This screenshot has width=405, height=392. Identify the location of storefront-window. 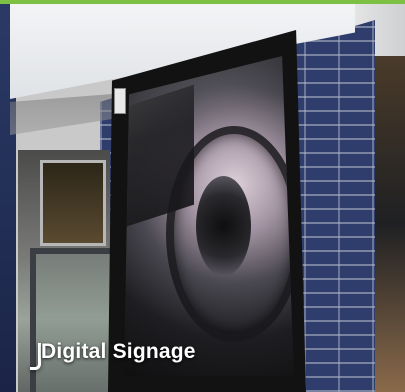
(73, 203).